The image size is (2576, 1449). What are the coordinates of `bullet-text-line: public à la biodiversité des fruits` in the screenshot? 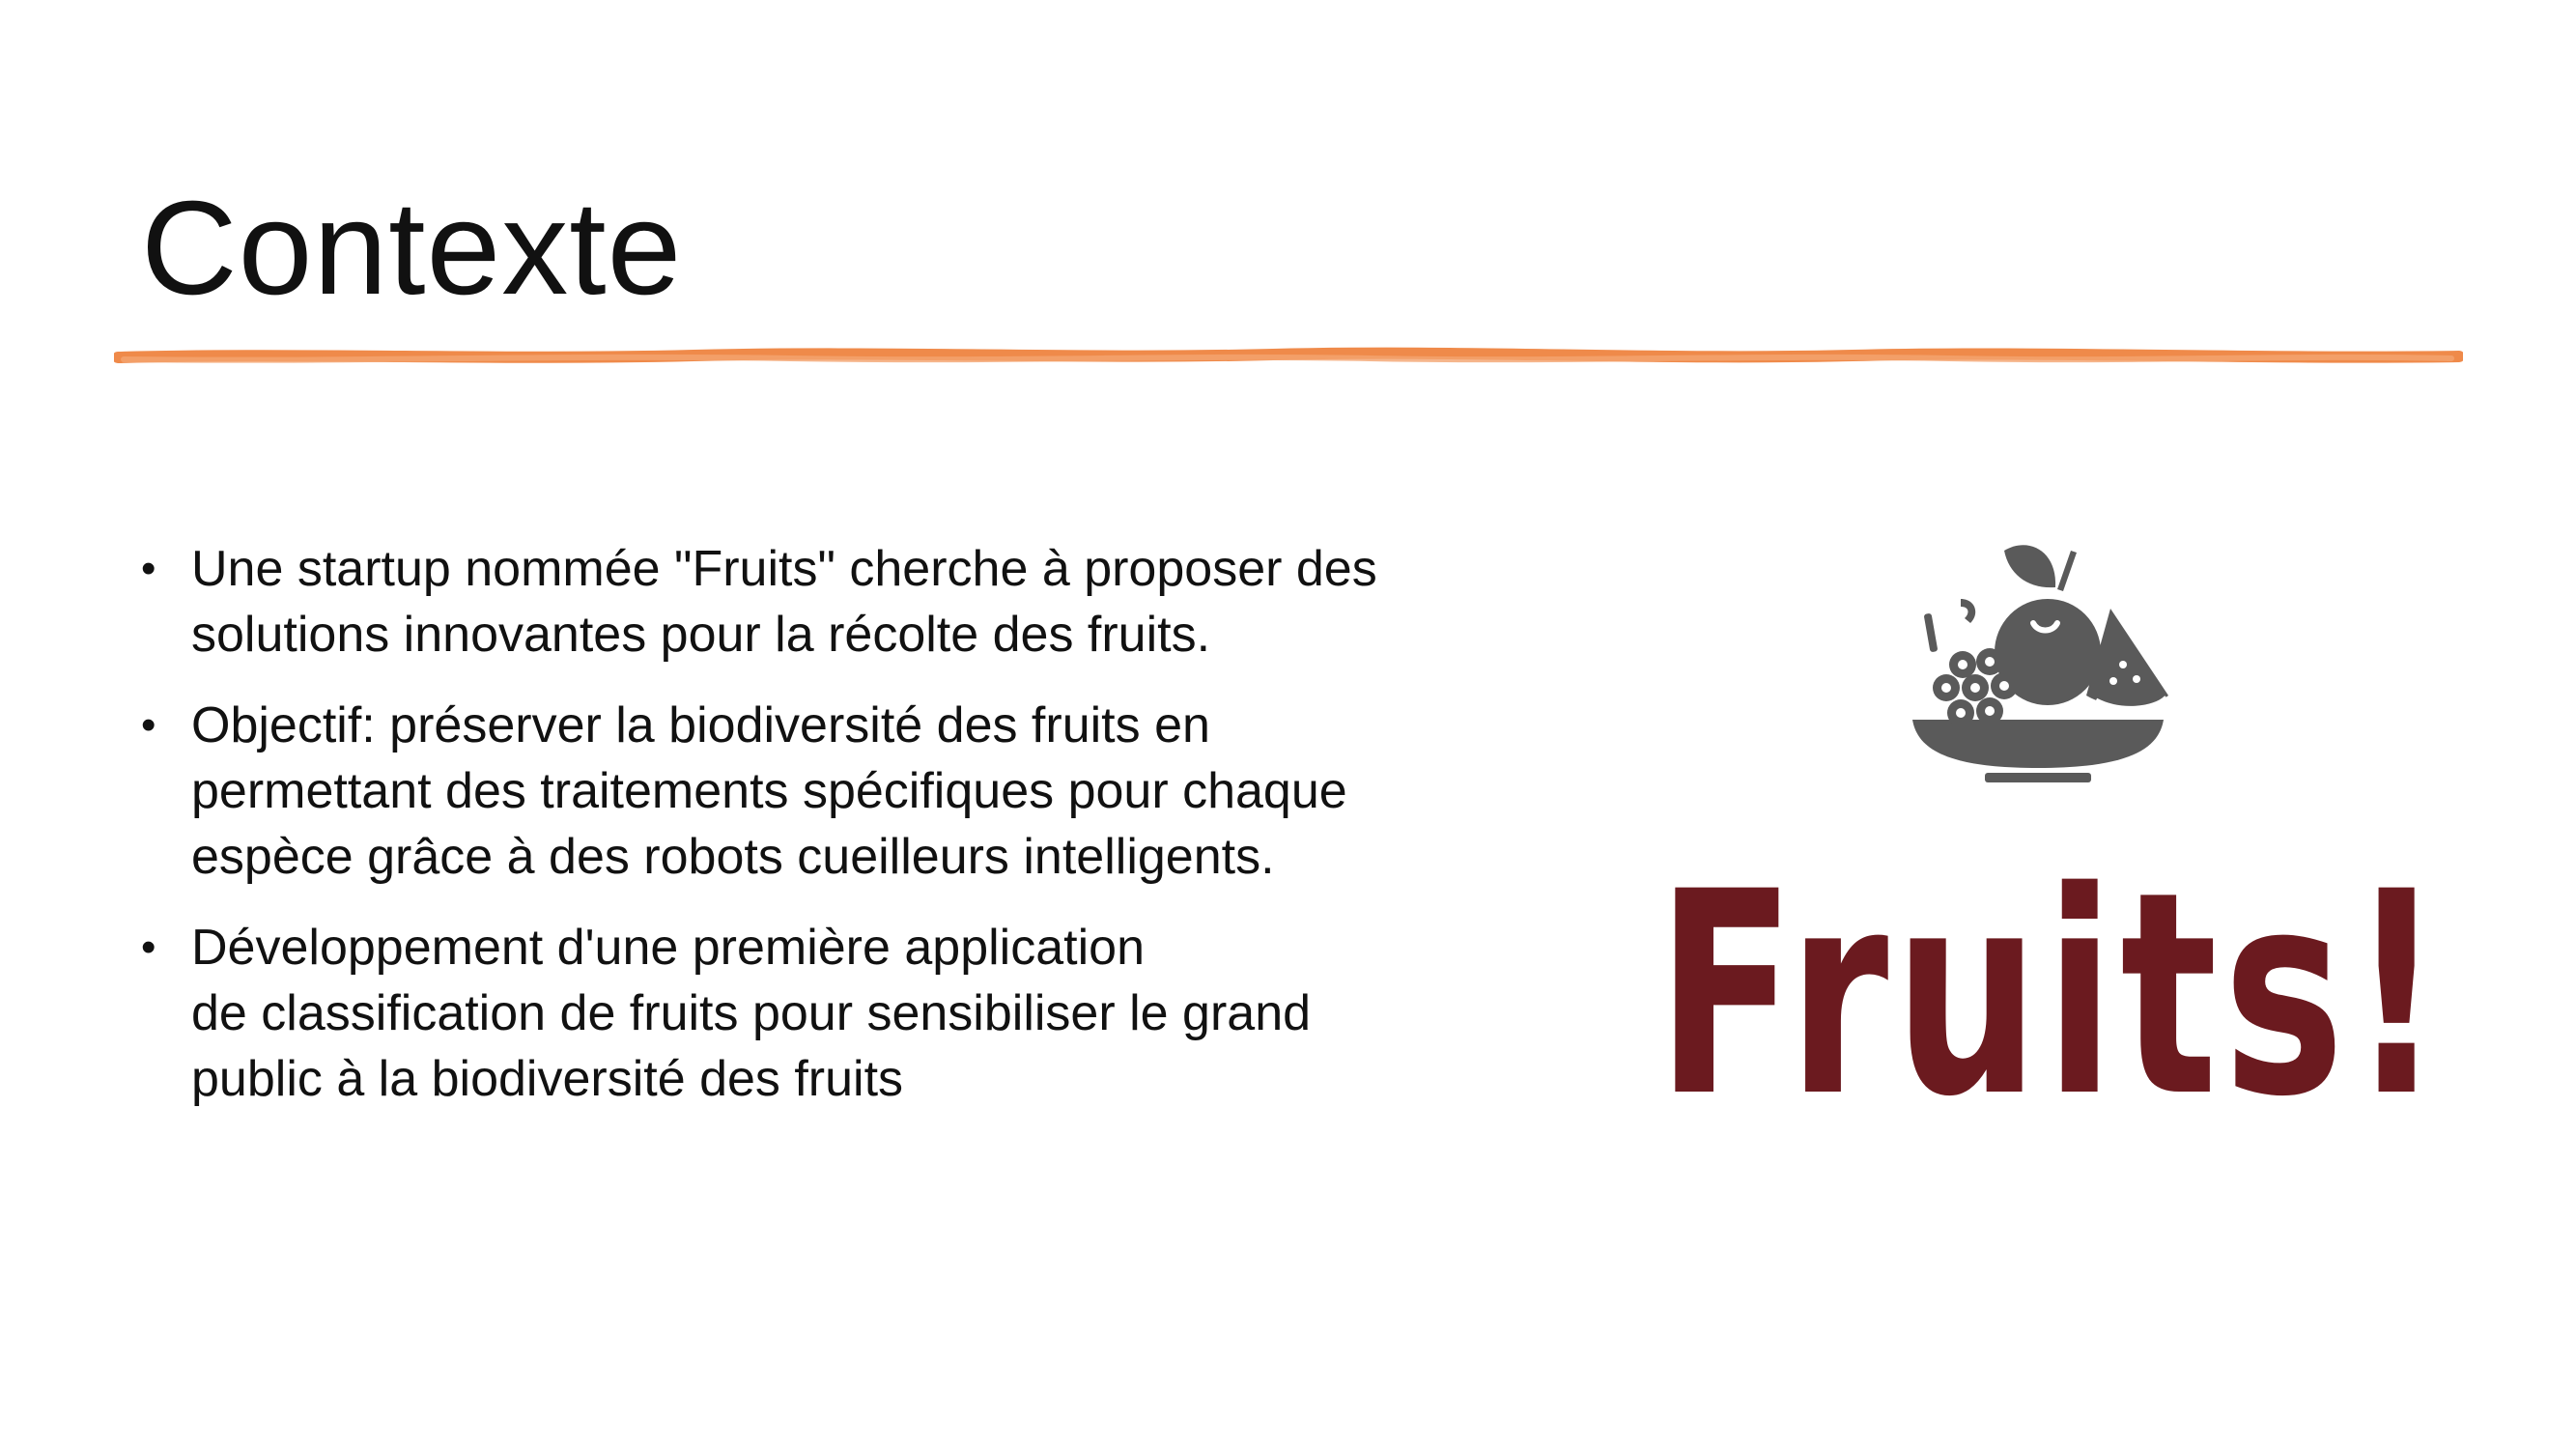 It's located at (547, 1079).